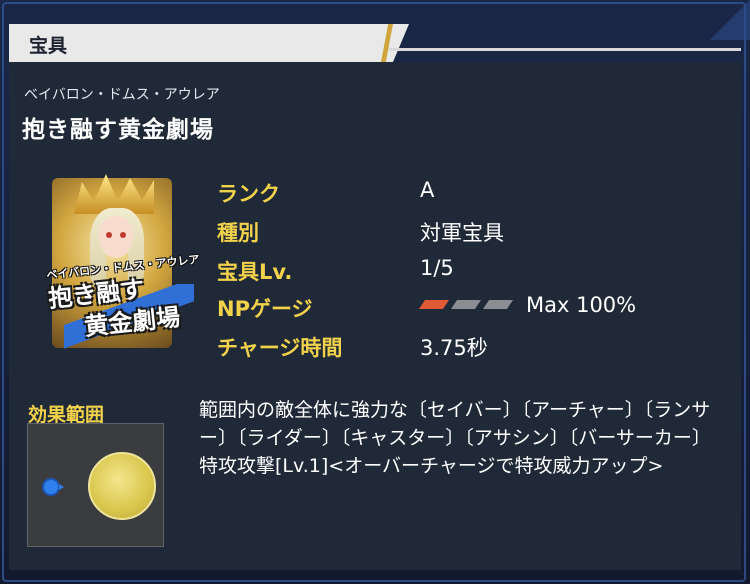  What do you see at coordinates (122, 95) in the screenshot?
I see `np-ruby-text: ベイバロン・ドムス・アウレア` at bounding box center [122, 95].